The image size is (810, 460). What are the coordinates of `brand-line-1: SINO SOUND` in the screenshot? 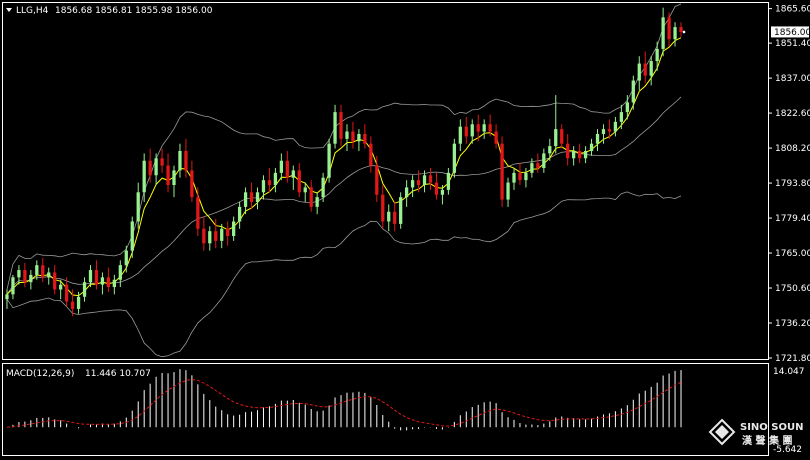 It's located at (772, 427).